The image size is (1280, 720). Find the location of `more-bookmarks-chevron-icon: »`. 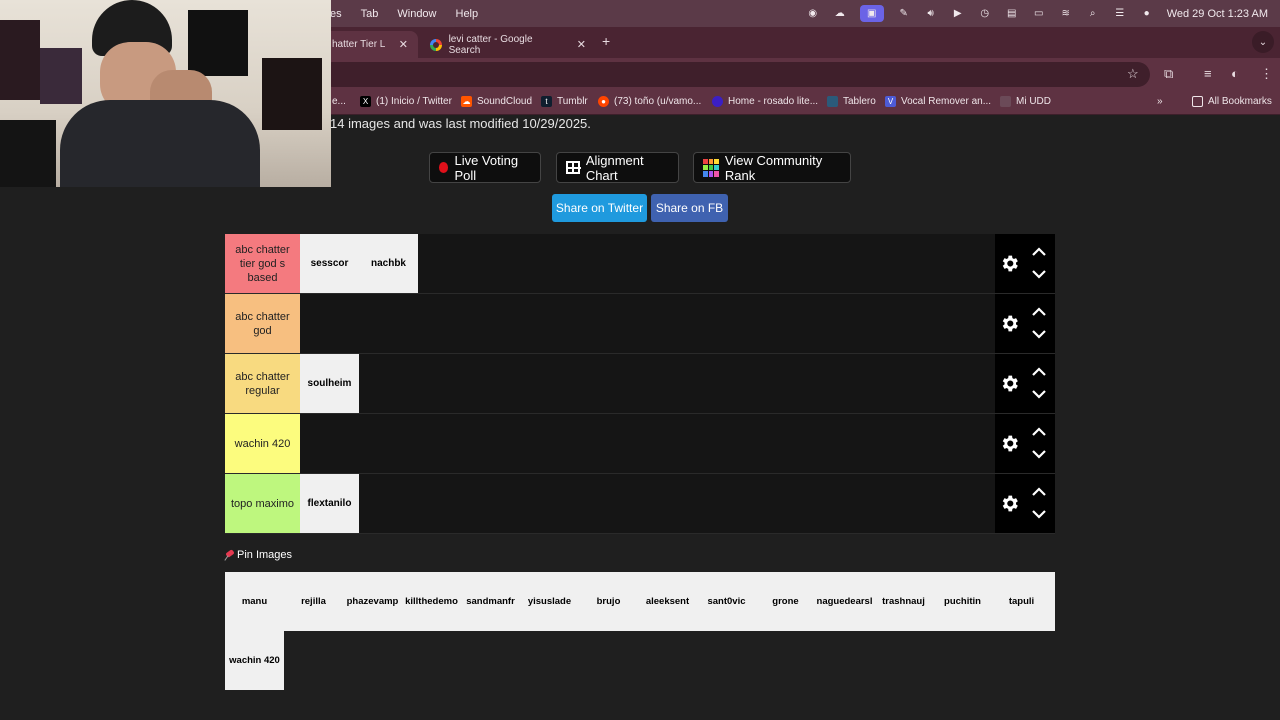

more-bookmarks-chevron-icon: » is located at coordinates (1160, 101).